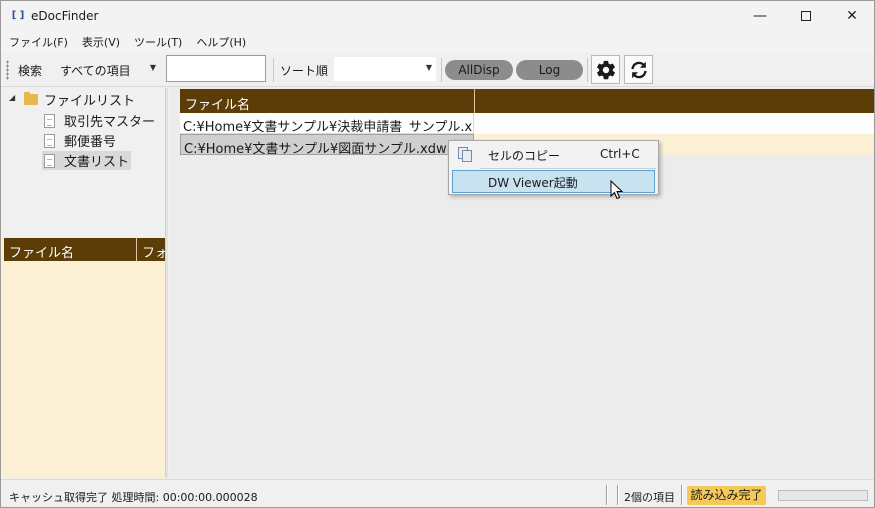 The width and height of the screenshot is (875, 508). Describe the element at coordinates (327, 123) in the screenshot. I see `filename-cell: C:¥Home¥文書サンプル¥決裁申請書_サンプル.xdw` at that location.